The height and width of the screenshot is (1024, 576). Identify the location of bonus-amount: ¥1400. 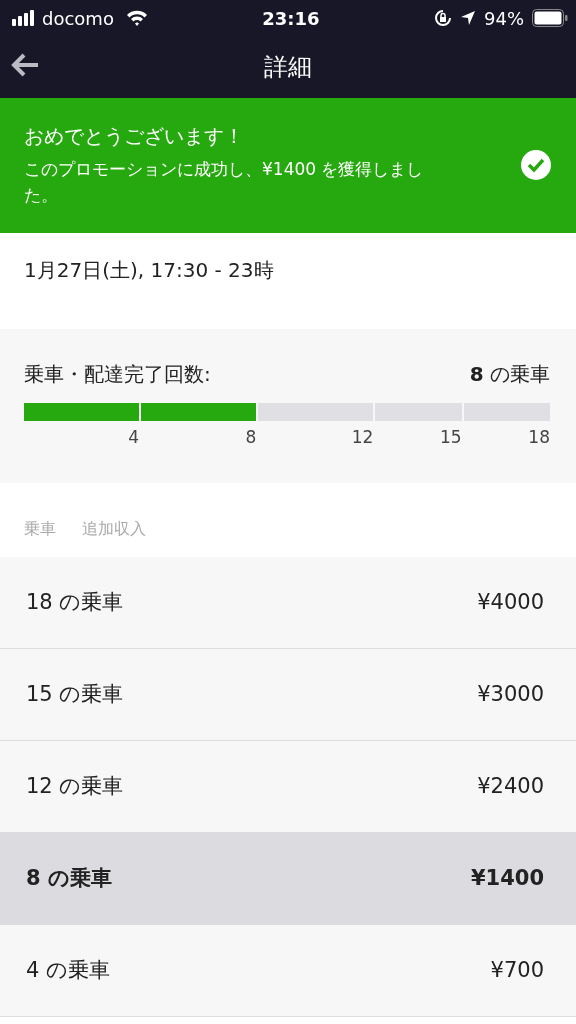
(507, 878).